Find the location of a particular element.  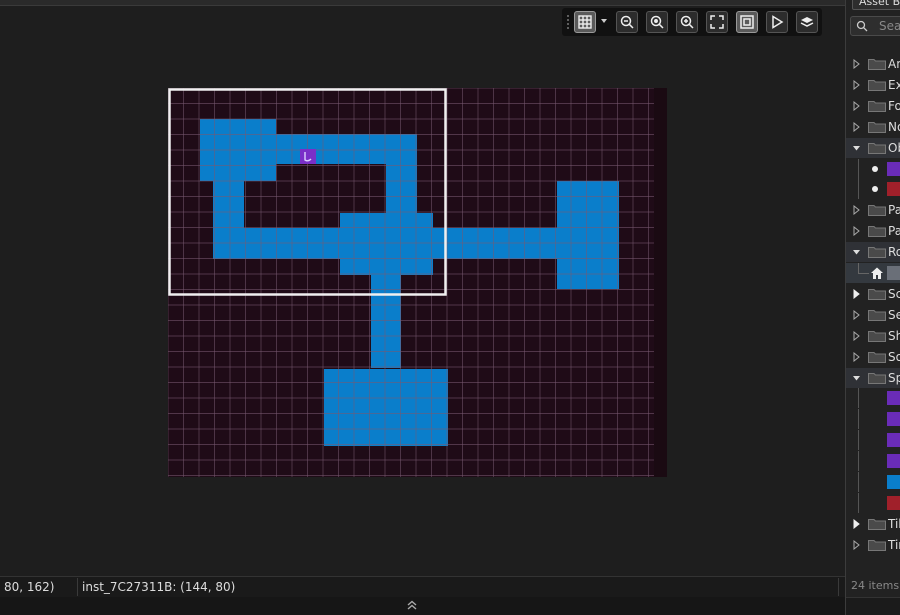

asset-folder: No is located at coordinates (873, 127).